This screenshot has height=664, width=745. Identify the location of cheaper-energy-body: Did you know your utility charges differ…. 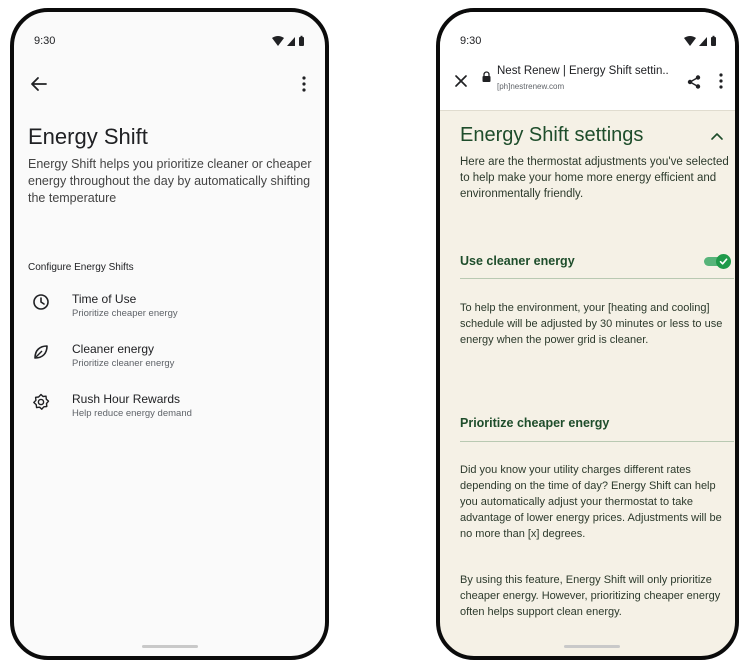
(591, 502).